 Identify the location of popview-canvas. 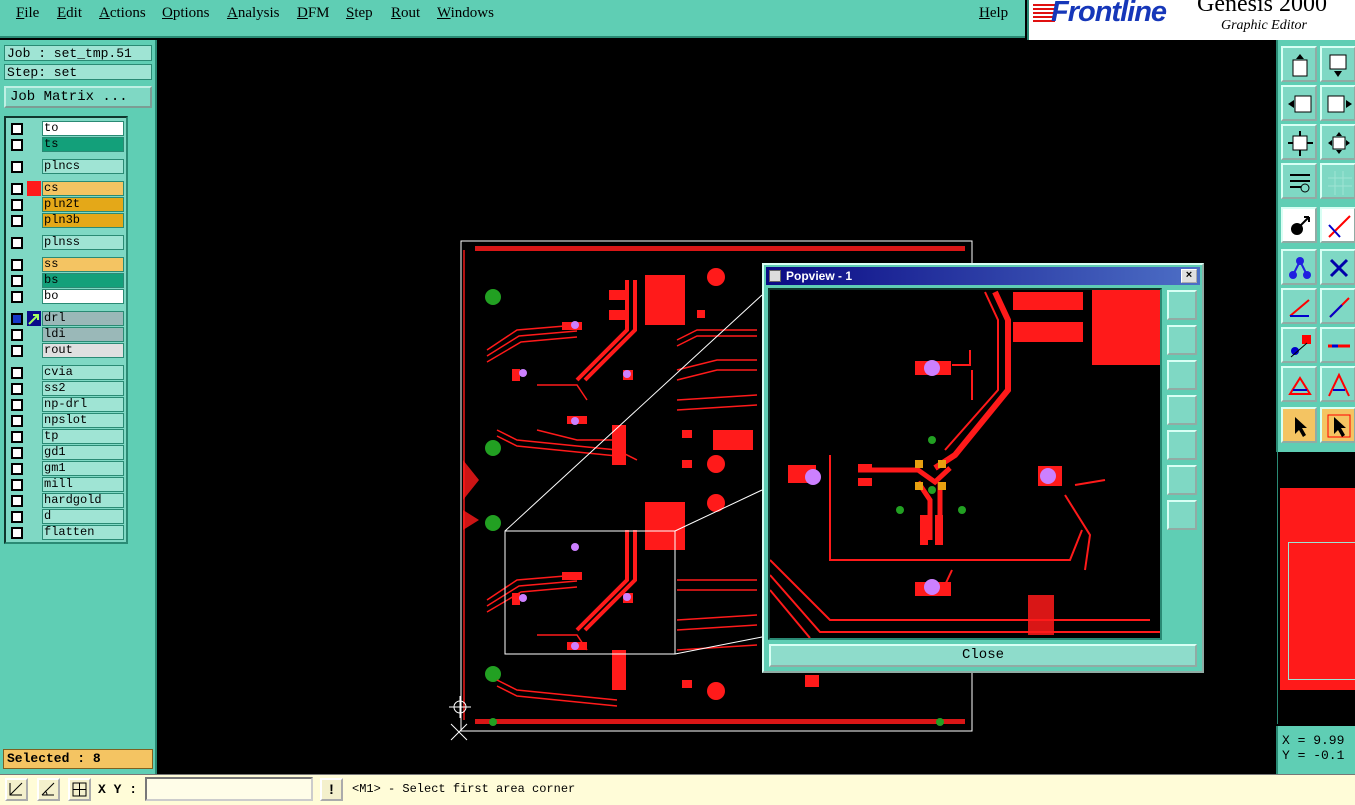
(965, 464).